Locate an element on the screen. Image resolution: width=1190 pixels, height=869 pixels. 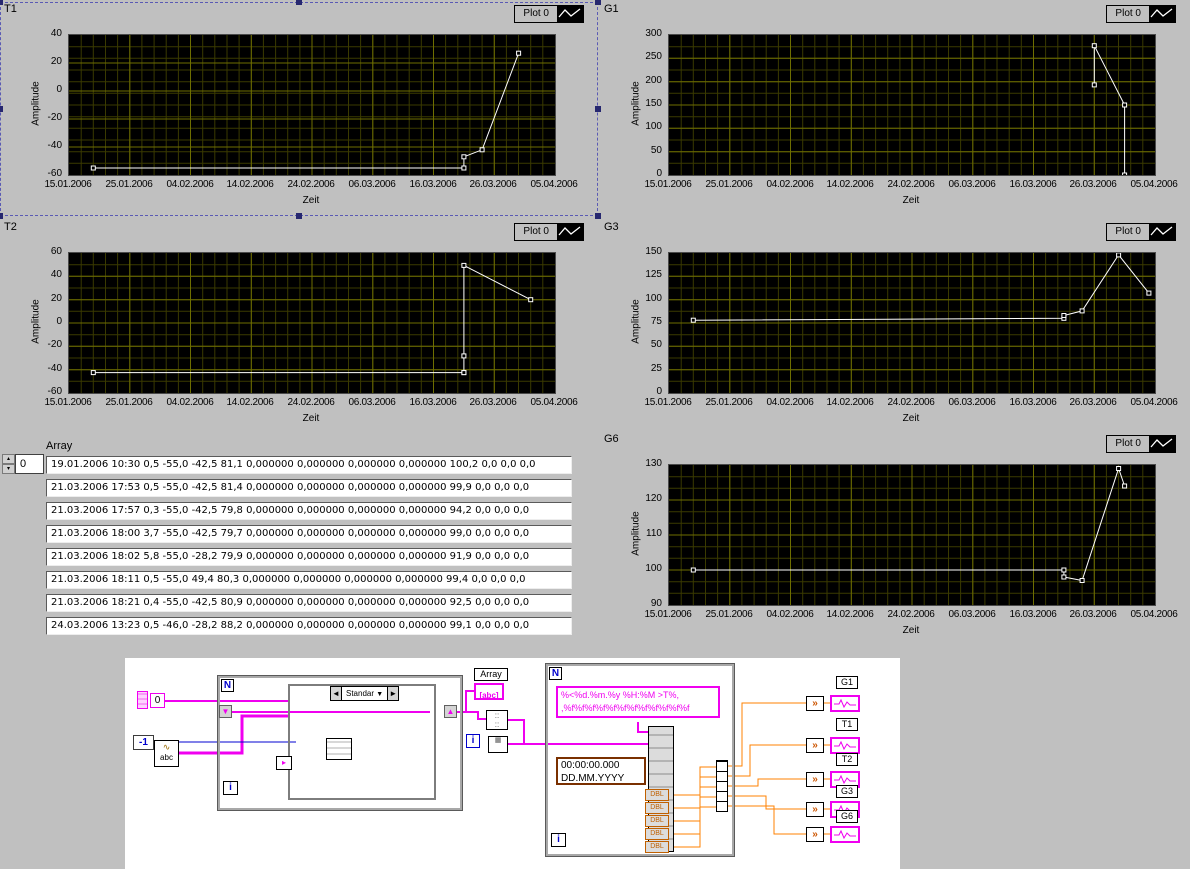
shift-register-down-icon: ▼ is located at coordinates (225, 711).